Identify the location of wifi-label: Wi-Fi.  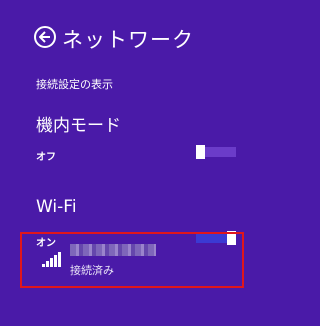
(56, 207).